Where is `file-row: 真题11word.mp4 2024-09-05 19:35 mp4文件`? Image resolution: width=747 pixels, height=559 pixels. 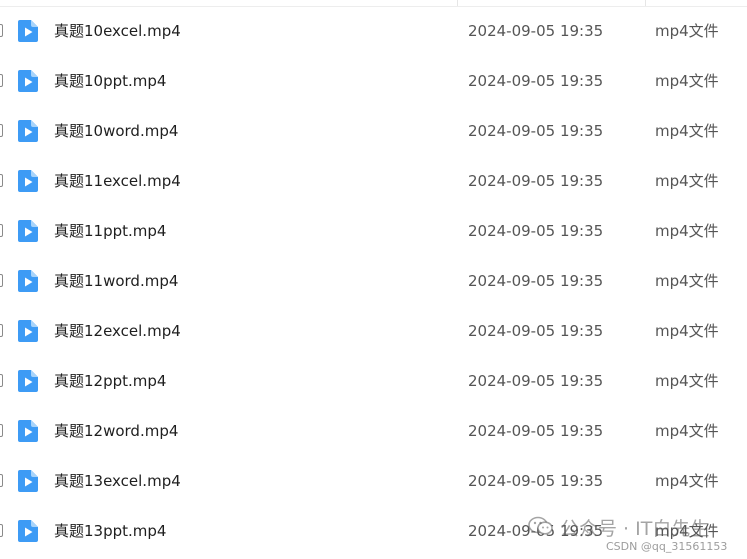
file-row: 真题11word.mp4 2024-09-05 19:35 mp4文件 is located at coordinates (373, 281).